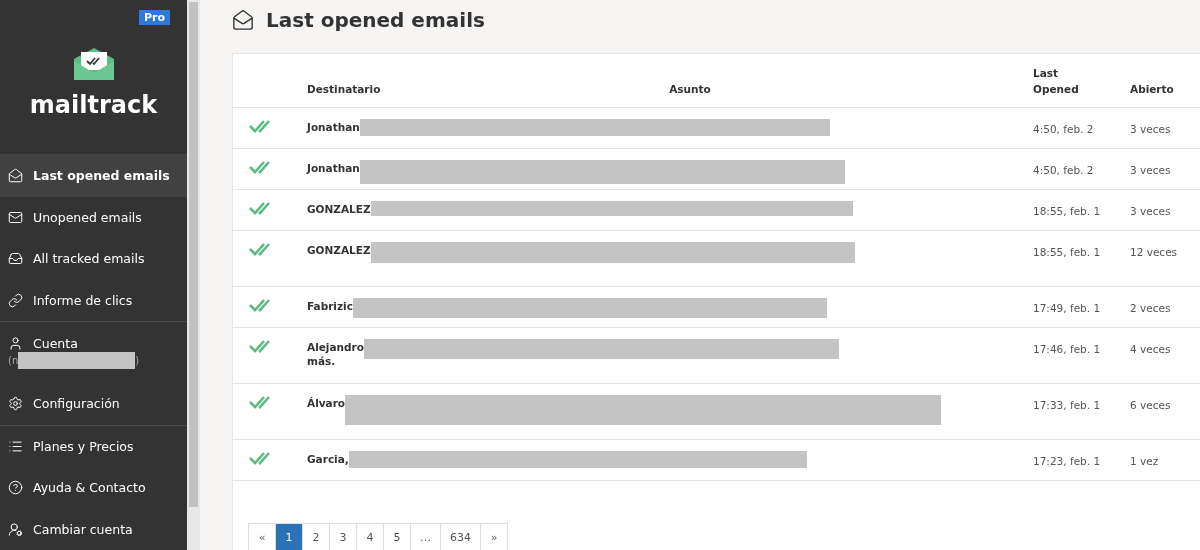  What do you see at coordinates (326, 403) in the screenshot?
I see `recipient-name: Álvaro` at bounding box center [326, 403].